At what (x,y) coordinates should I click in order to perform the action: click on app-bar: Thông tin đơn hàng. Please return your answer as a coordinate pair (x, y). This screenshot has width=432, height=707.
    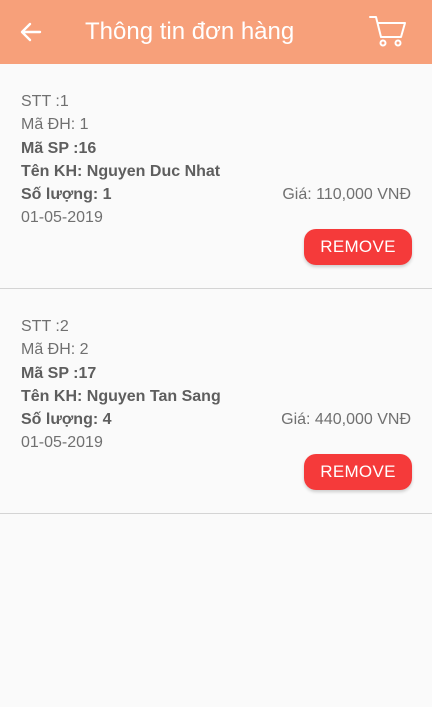
    Looking at the image, I should click on (216, 32).